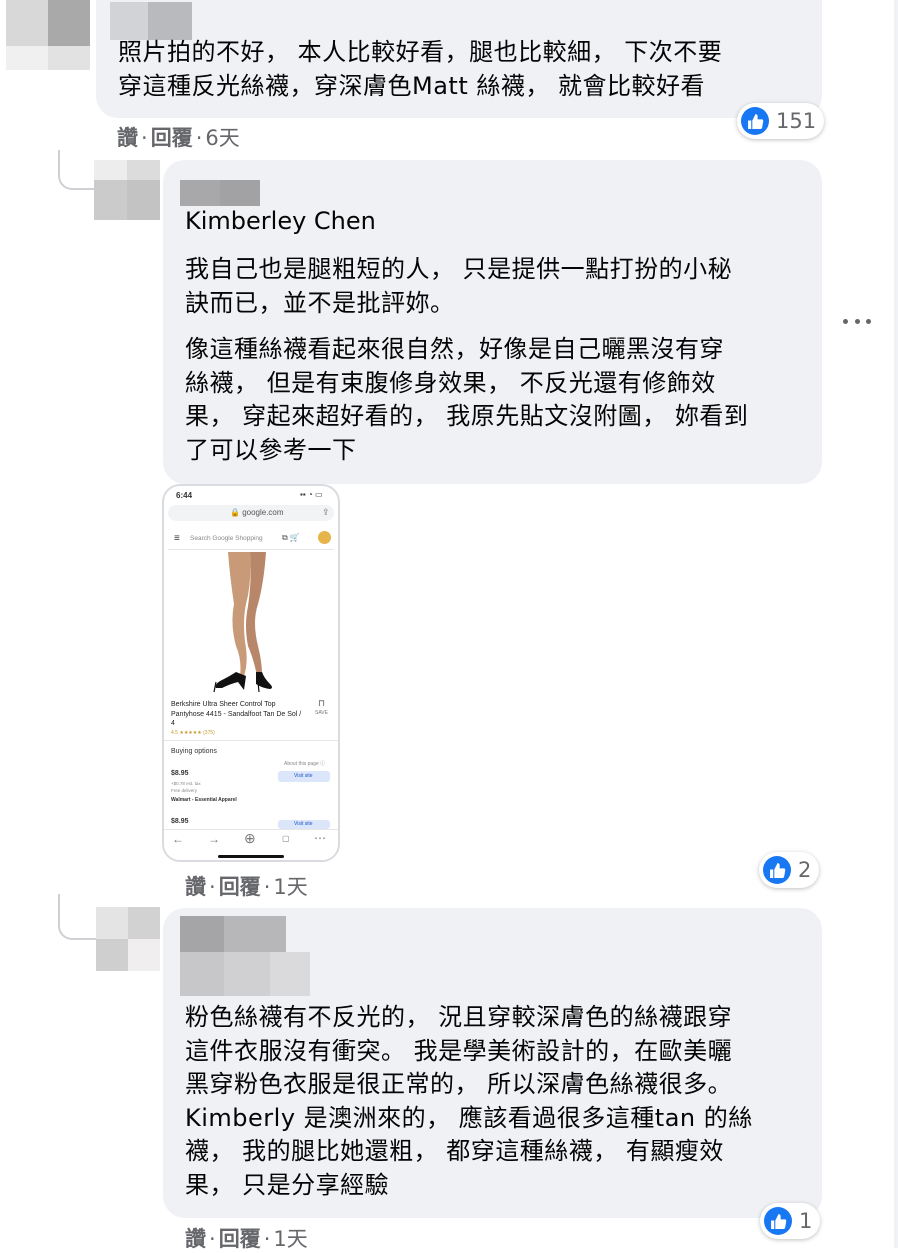 This screenshot has height=1253, width=898. Describe the element at coordinates (459, 269) in the screenshot. I see `comment-line: 我自己也是腿粗短的人， 只是提供一點打扮的小秘` at that location.